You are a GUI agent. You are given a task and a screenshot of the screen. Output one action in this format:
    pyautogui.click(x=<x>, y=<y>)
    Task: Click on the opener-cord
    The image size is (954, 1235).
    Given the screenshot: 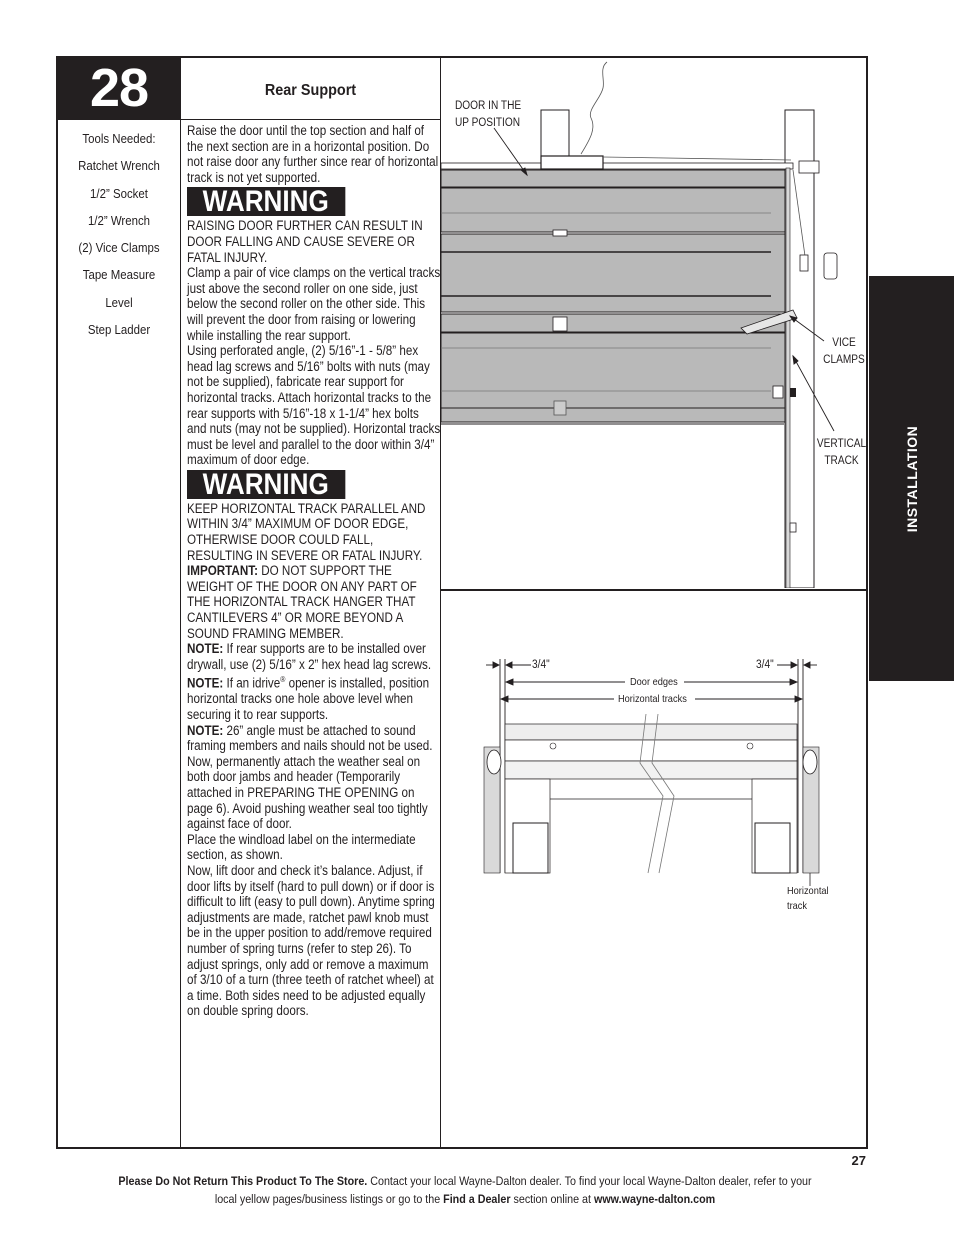 What is the action you would take?
    pyautogui.click(x=594, y=108)
    